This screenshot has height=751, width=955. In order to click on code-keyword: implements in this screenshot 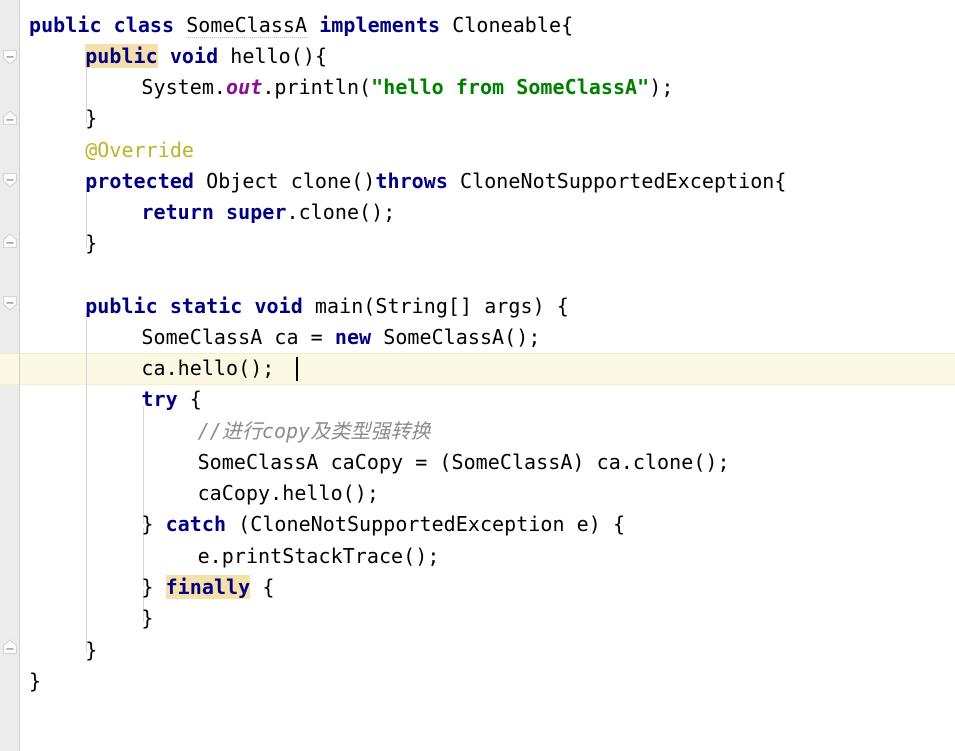, I will do `click(380, 25)`.